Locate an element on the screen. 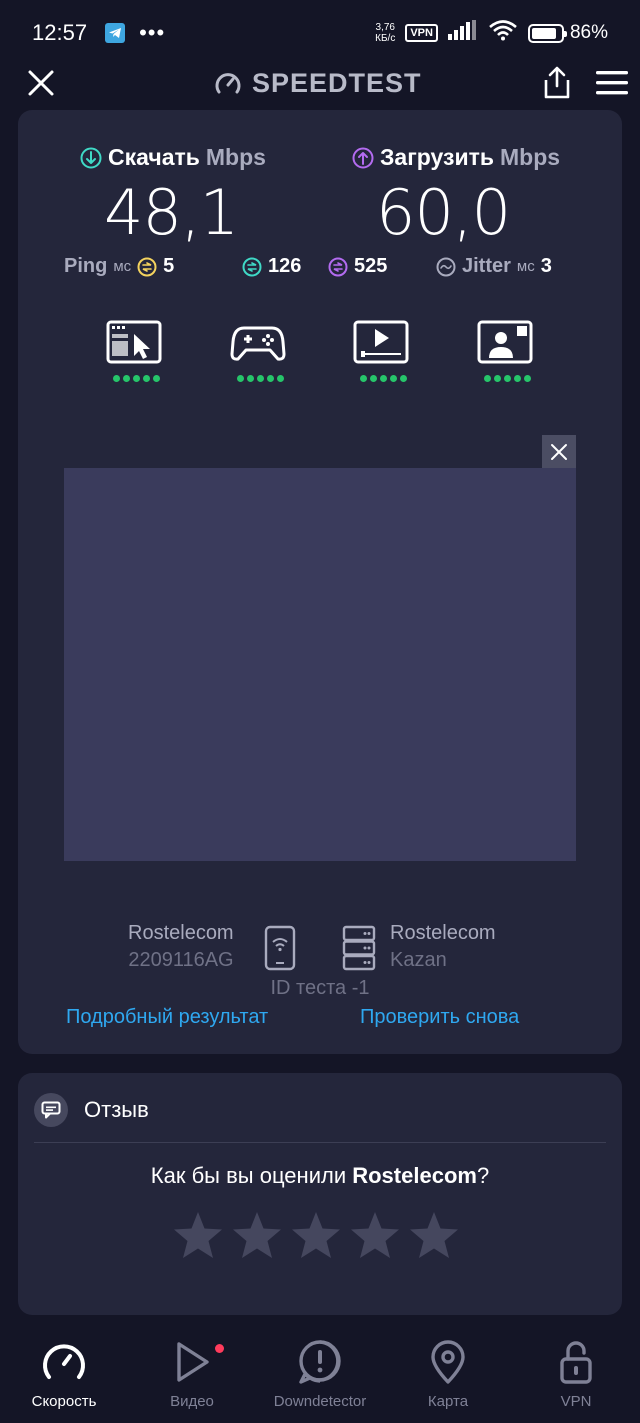 The image size is (640, 1423). device-model: 2209116AG is located at coordinates (181, 960).